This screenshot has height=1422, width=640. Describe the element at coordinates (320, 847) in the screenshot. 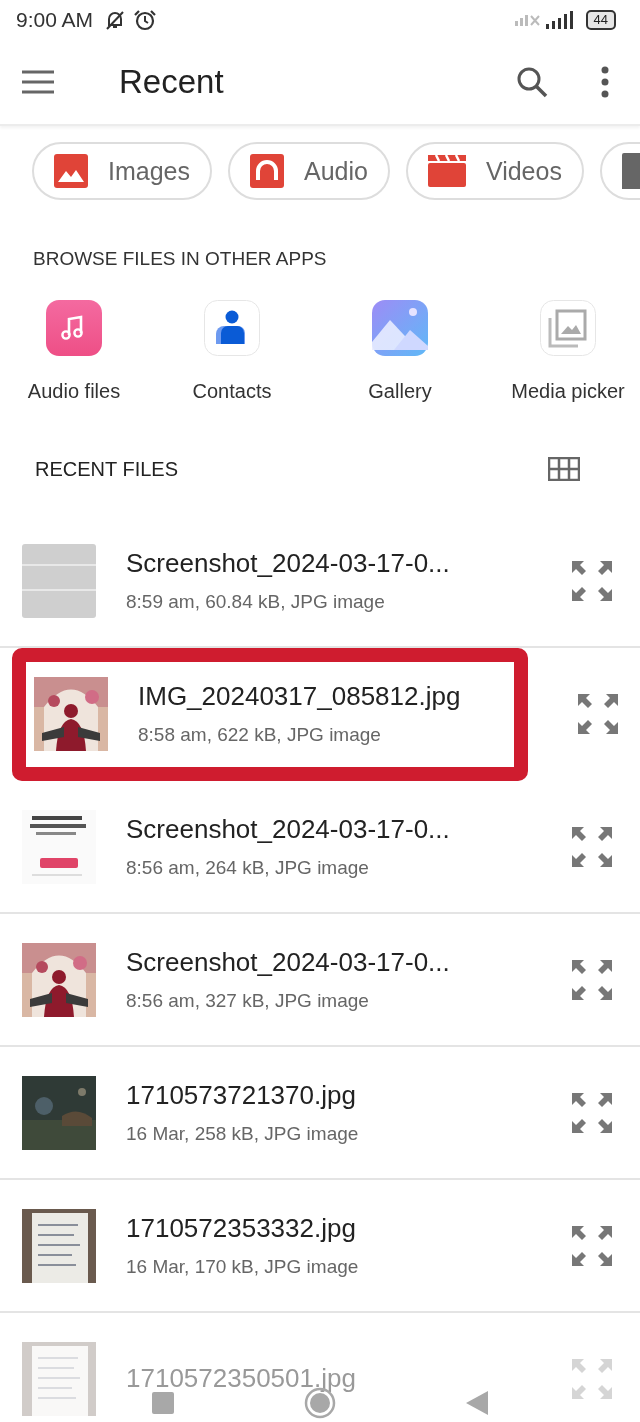

I see `file-row: Screenshot_2024-03-17-0... 8:56 am, 264 kB, JPG image` at that location.